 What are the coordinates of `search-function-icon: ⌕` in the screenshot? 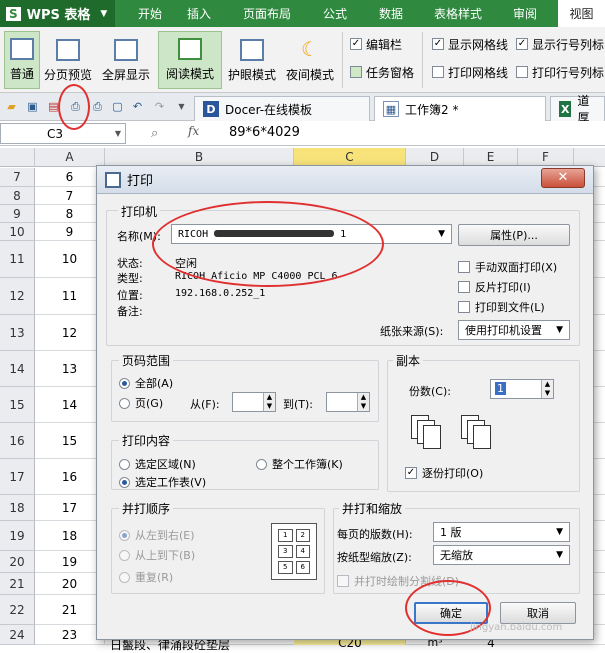 It's located at (154, 133).